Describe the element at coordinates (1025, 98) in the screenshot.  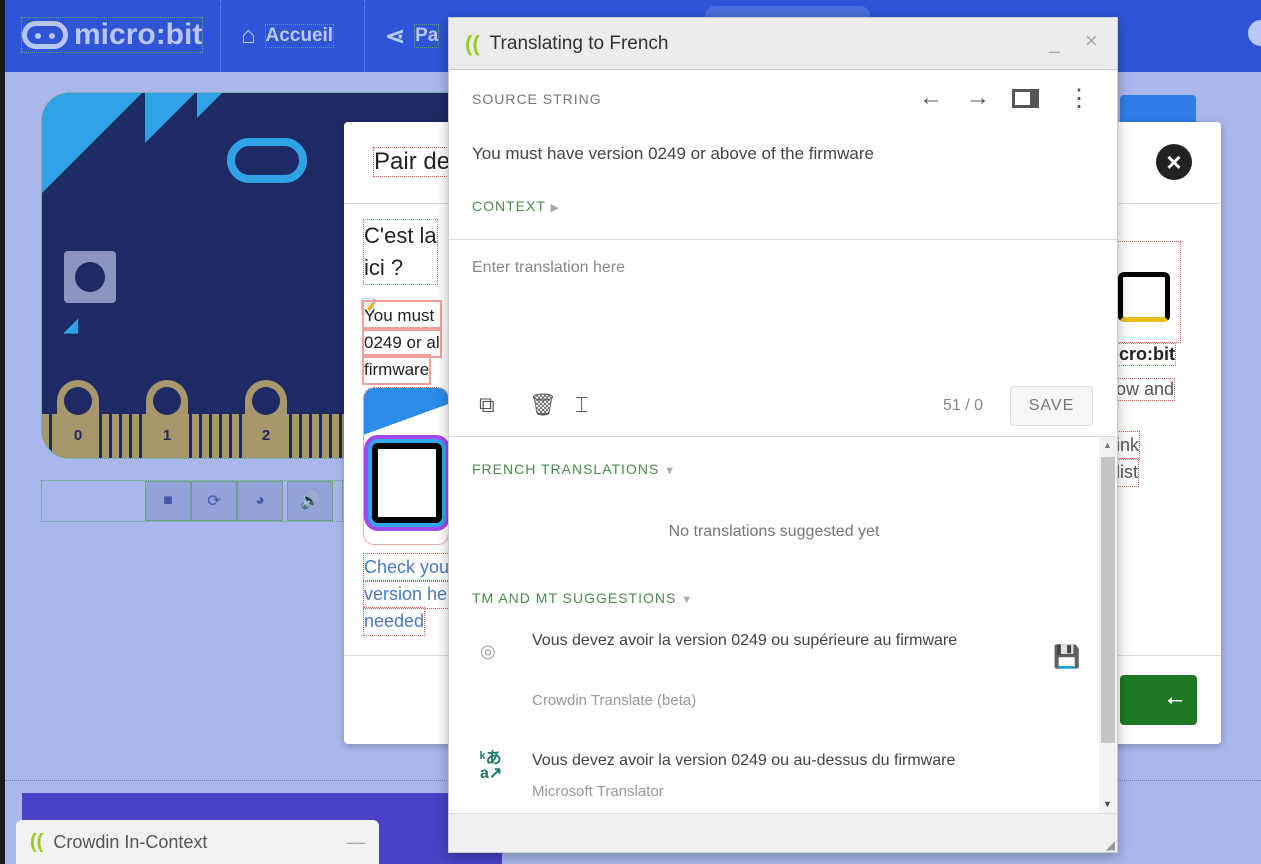
I see `toggle-panel-icon` at that location.